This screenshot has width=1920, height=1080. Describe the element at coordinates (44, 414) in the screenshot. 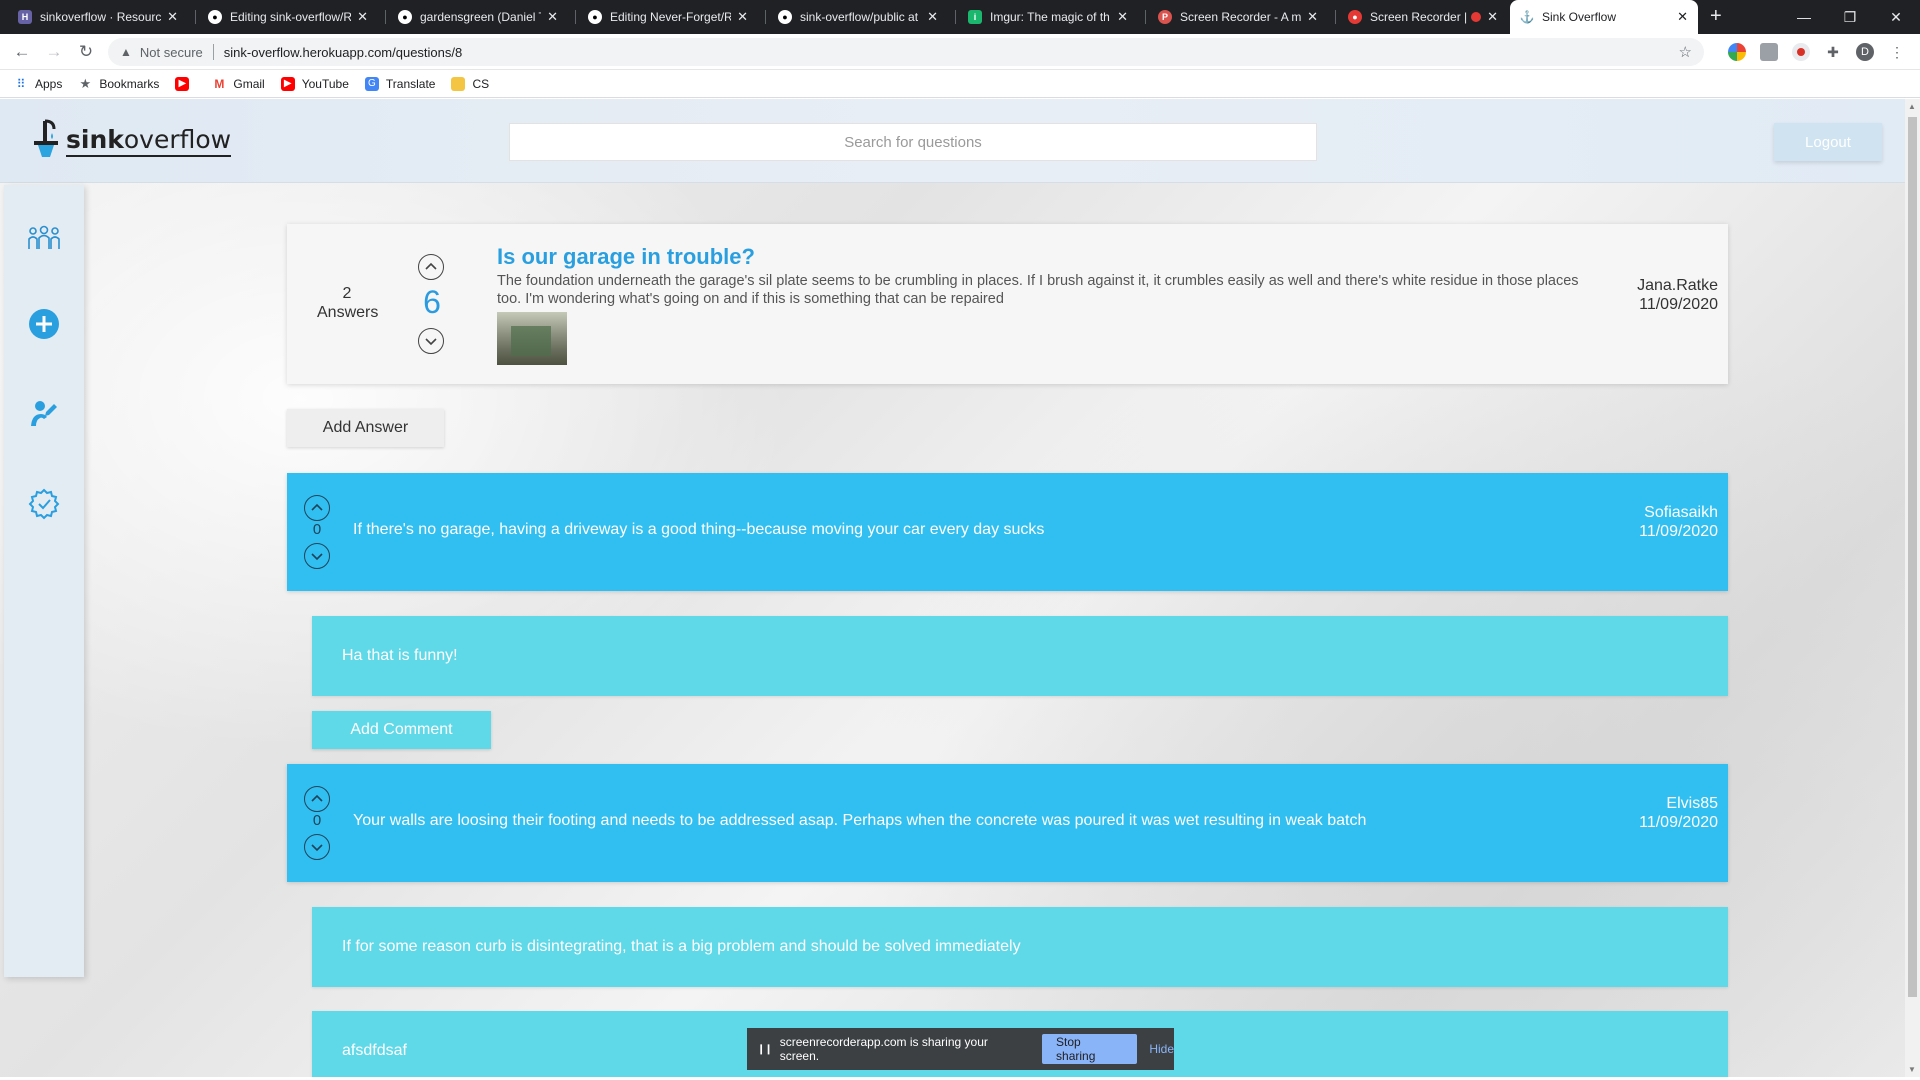

I see `user-icon` at that location.